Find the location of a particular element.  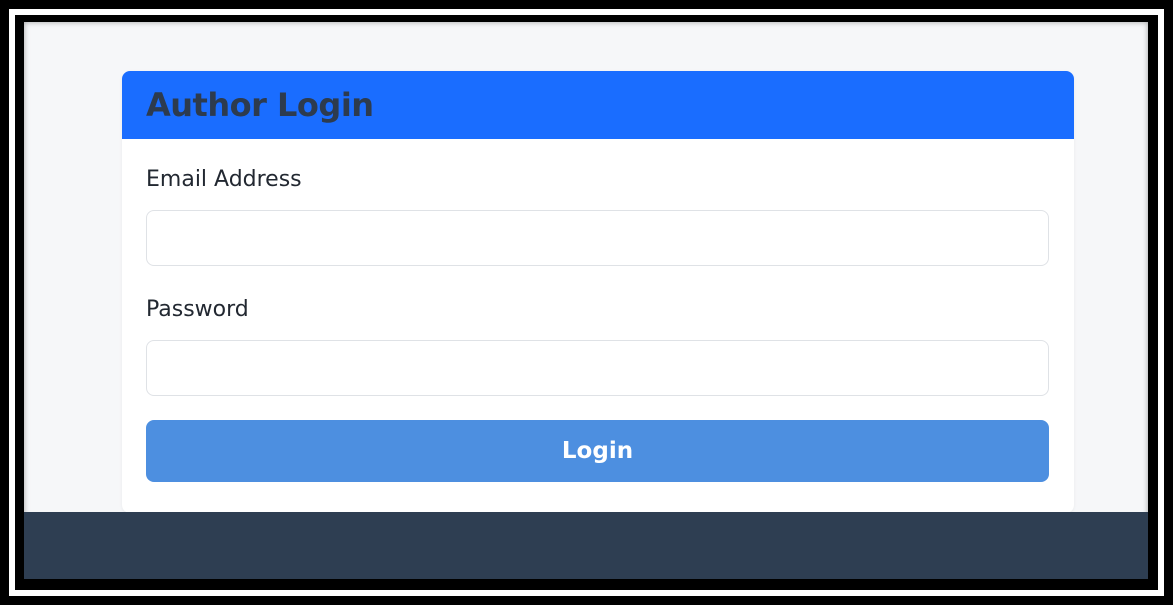

password-field-group: Password is located at coordinates (598, 346).